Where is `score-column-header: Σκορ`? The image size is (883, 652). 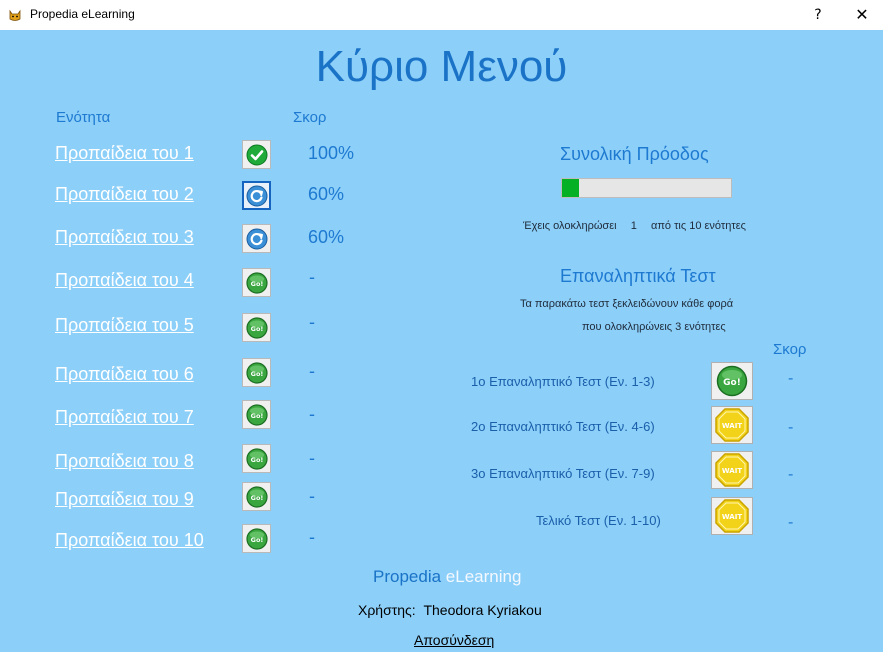
score-column-header: Σκορ is located at coordinates (310, 117).